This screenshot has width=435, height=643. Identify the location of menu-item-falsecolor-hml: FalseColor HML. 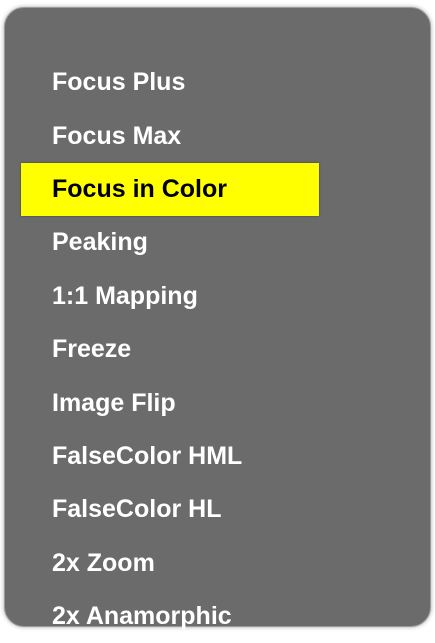
(217, 456).